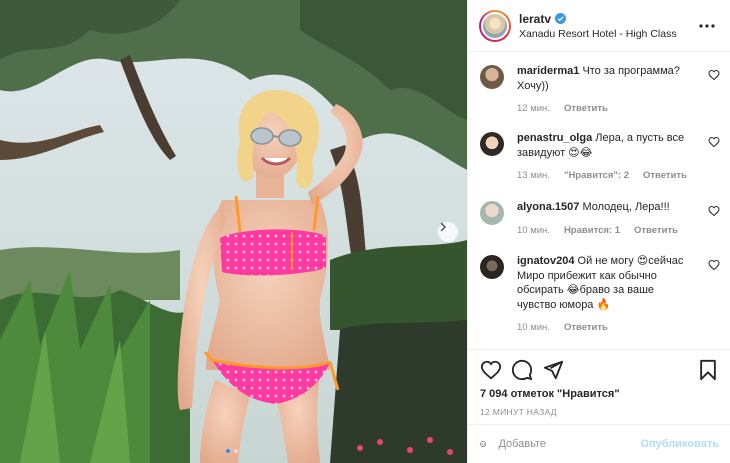 The height and width of the screenshot is (463, 730). What do you see at coordinates (599, 26) in the screenshot?
I see `post-header: leratv Xanadu Resort Hotel - High Class` at bounding box center [599, 26].